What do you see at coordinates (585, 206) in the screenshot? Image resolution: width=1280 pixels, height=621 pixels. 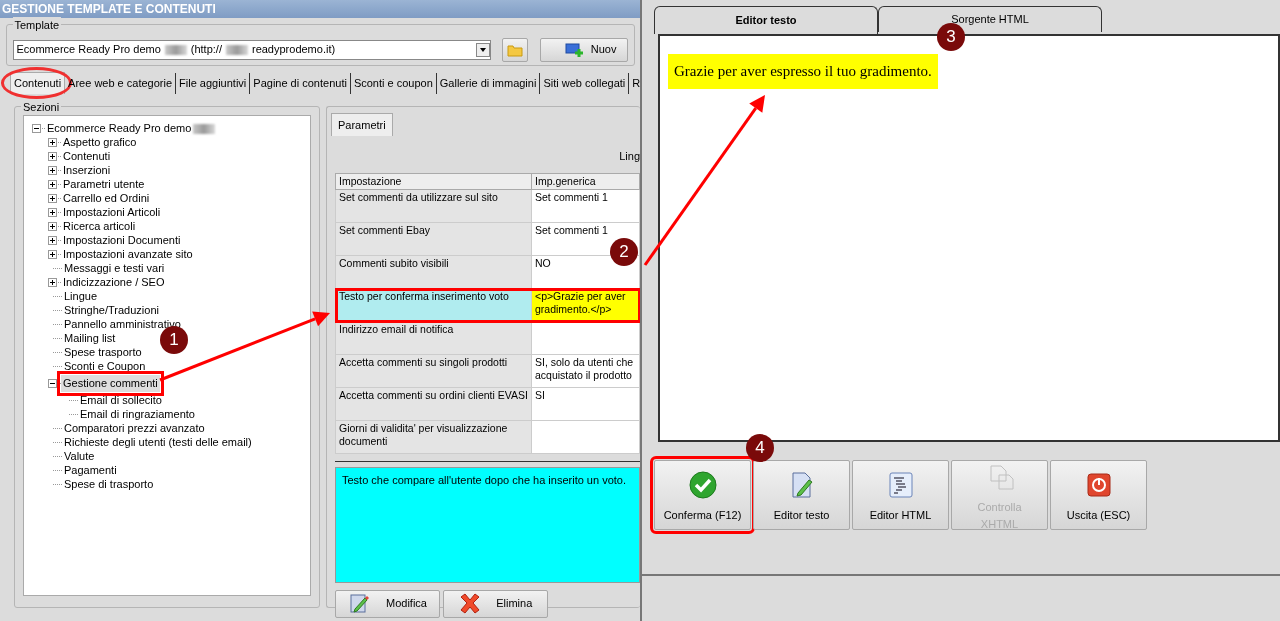 I see `table-cell: Set commenti 1` at bounding box center [585, 206].